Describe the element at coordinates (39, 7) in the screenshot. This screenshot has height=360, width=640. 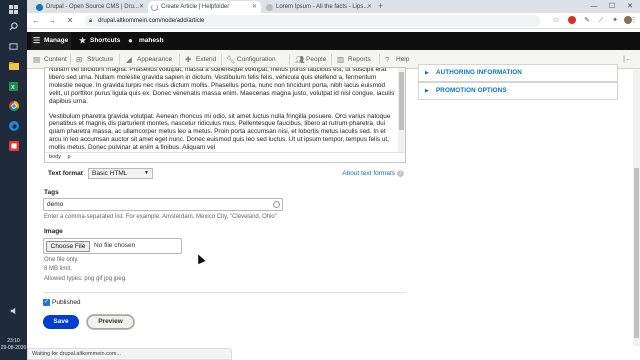
I see `drupal-icon` at that location.